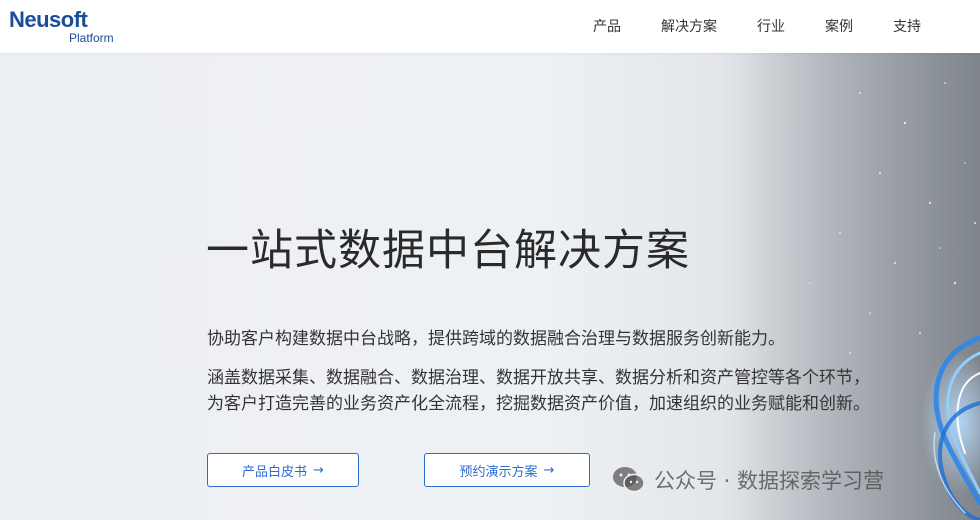 The width and height of the screenshot is (980, 520). What do you see at coordinates (538, 378) in the screenshot?
I see `hero-description-2: 涵盖数据采集、数据融合、数据治理、数据开放共享、数据分析和资产管控等各个环节，` at bounding box center [538, 378].